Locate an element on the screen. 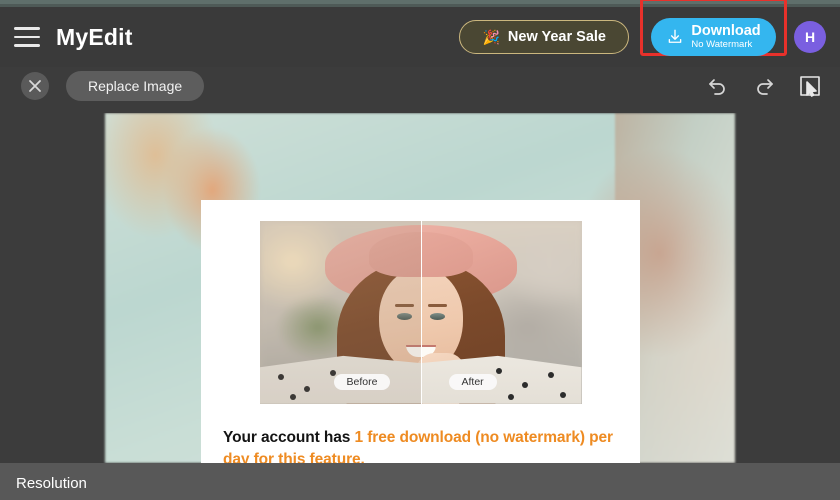  download-button: Download No Watermark is located at coordinates (713, 37).